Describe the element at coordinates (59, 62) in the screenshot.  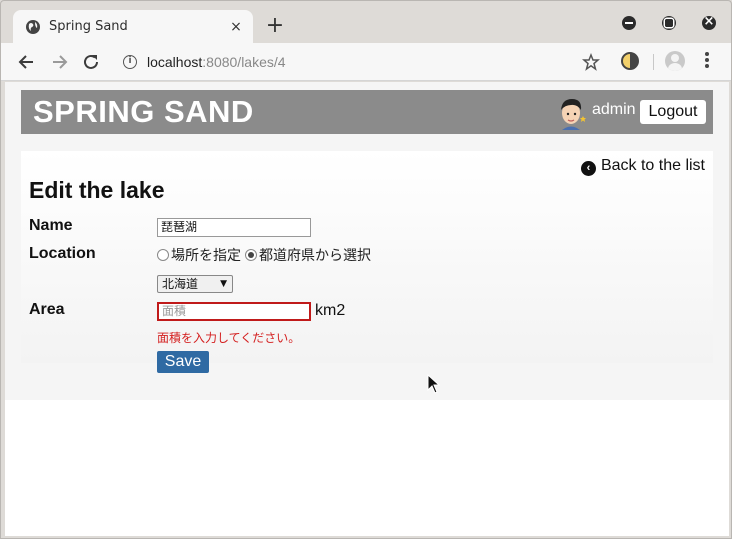
I see `forward-arrow-icon` at that location.